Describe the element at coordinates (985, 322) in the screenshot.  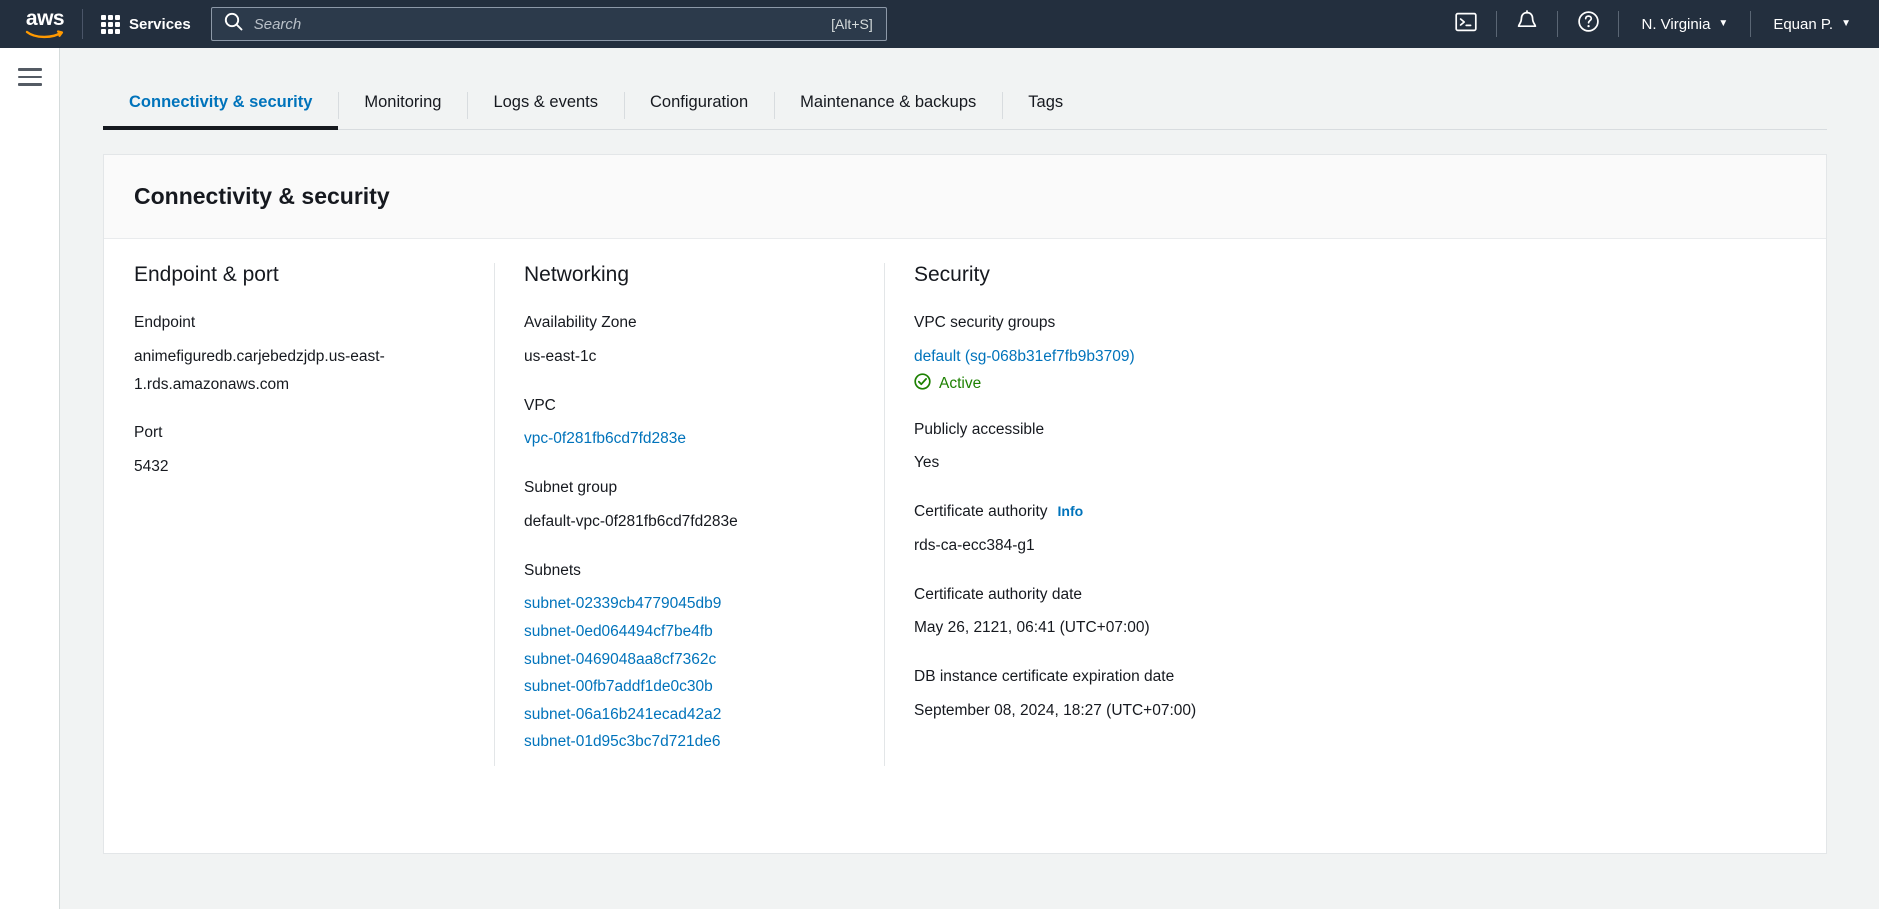
I see `field-label: VPC security groups` at that location.